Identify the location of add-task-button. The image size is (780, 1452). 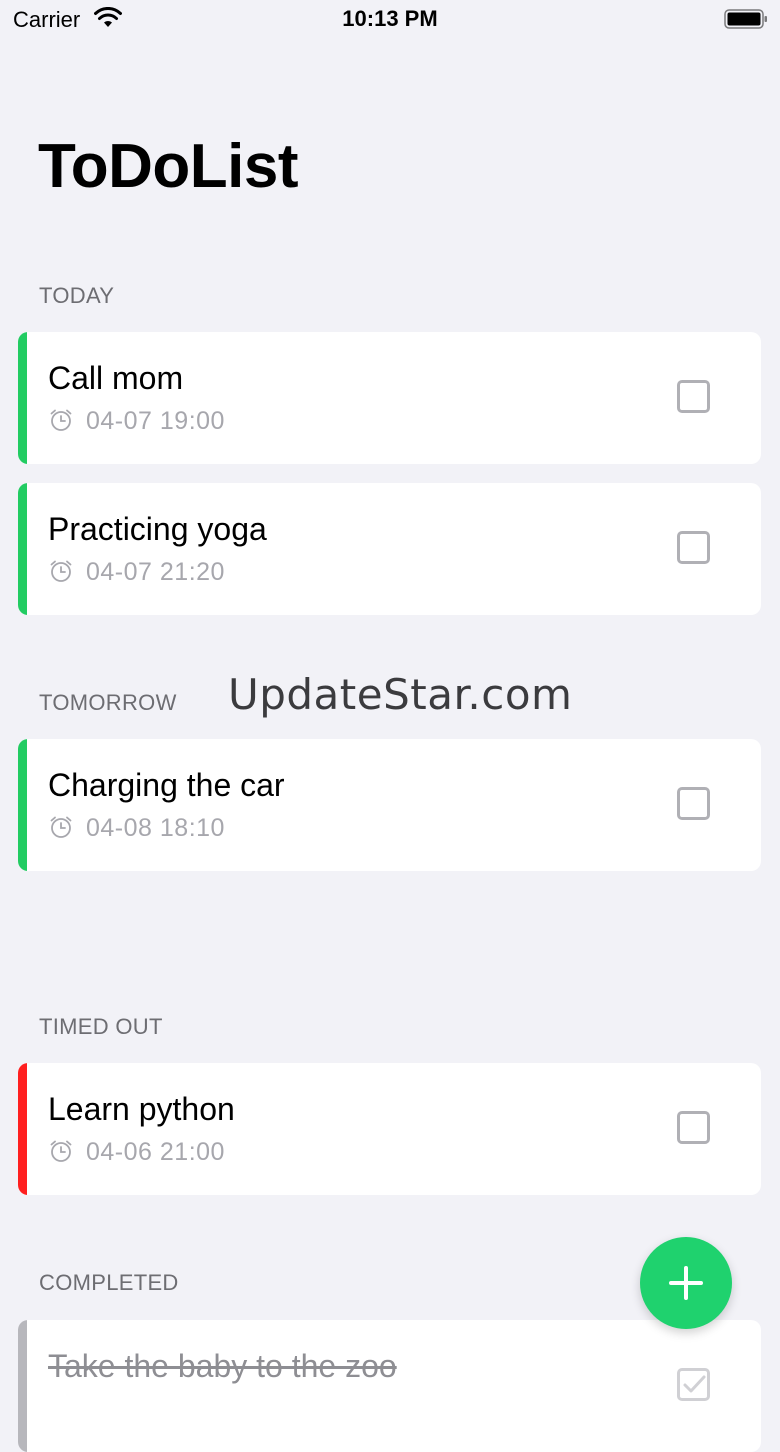
(686, 1283).